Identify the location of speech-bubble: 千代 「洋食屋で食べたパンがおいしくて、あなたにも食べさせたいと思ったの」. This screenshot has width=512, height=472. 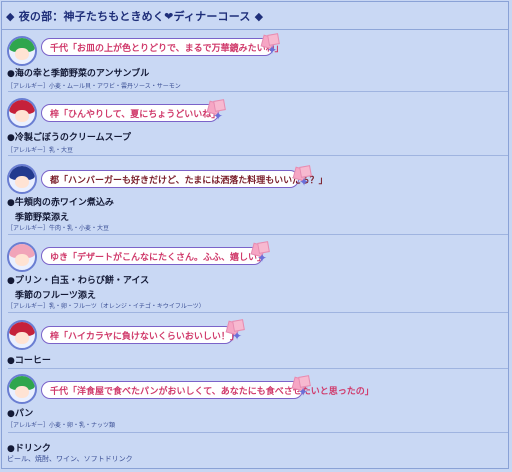
(207, 390).